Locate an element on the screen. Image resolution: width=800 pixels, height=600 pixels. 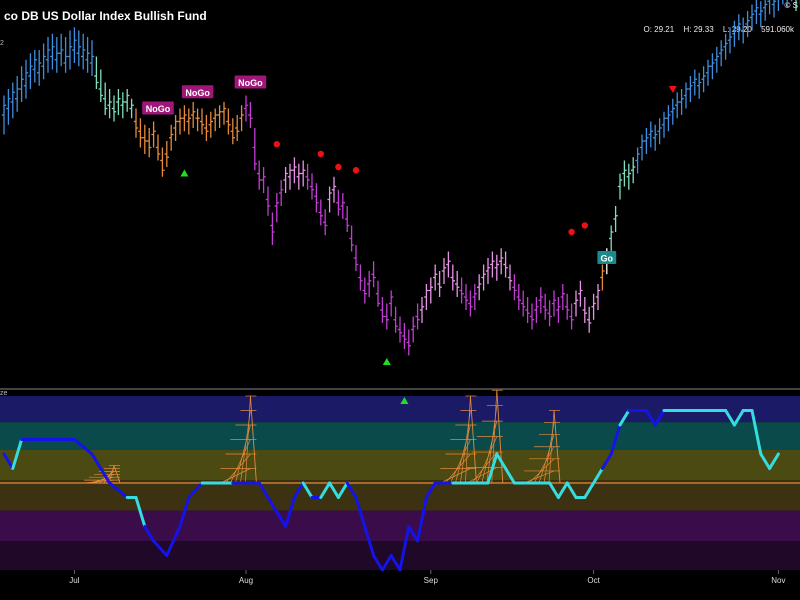
label-text: Go is located at coordinates (607, 259).